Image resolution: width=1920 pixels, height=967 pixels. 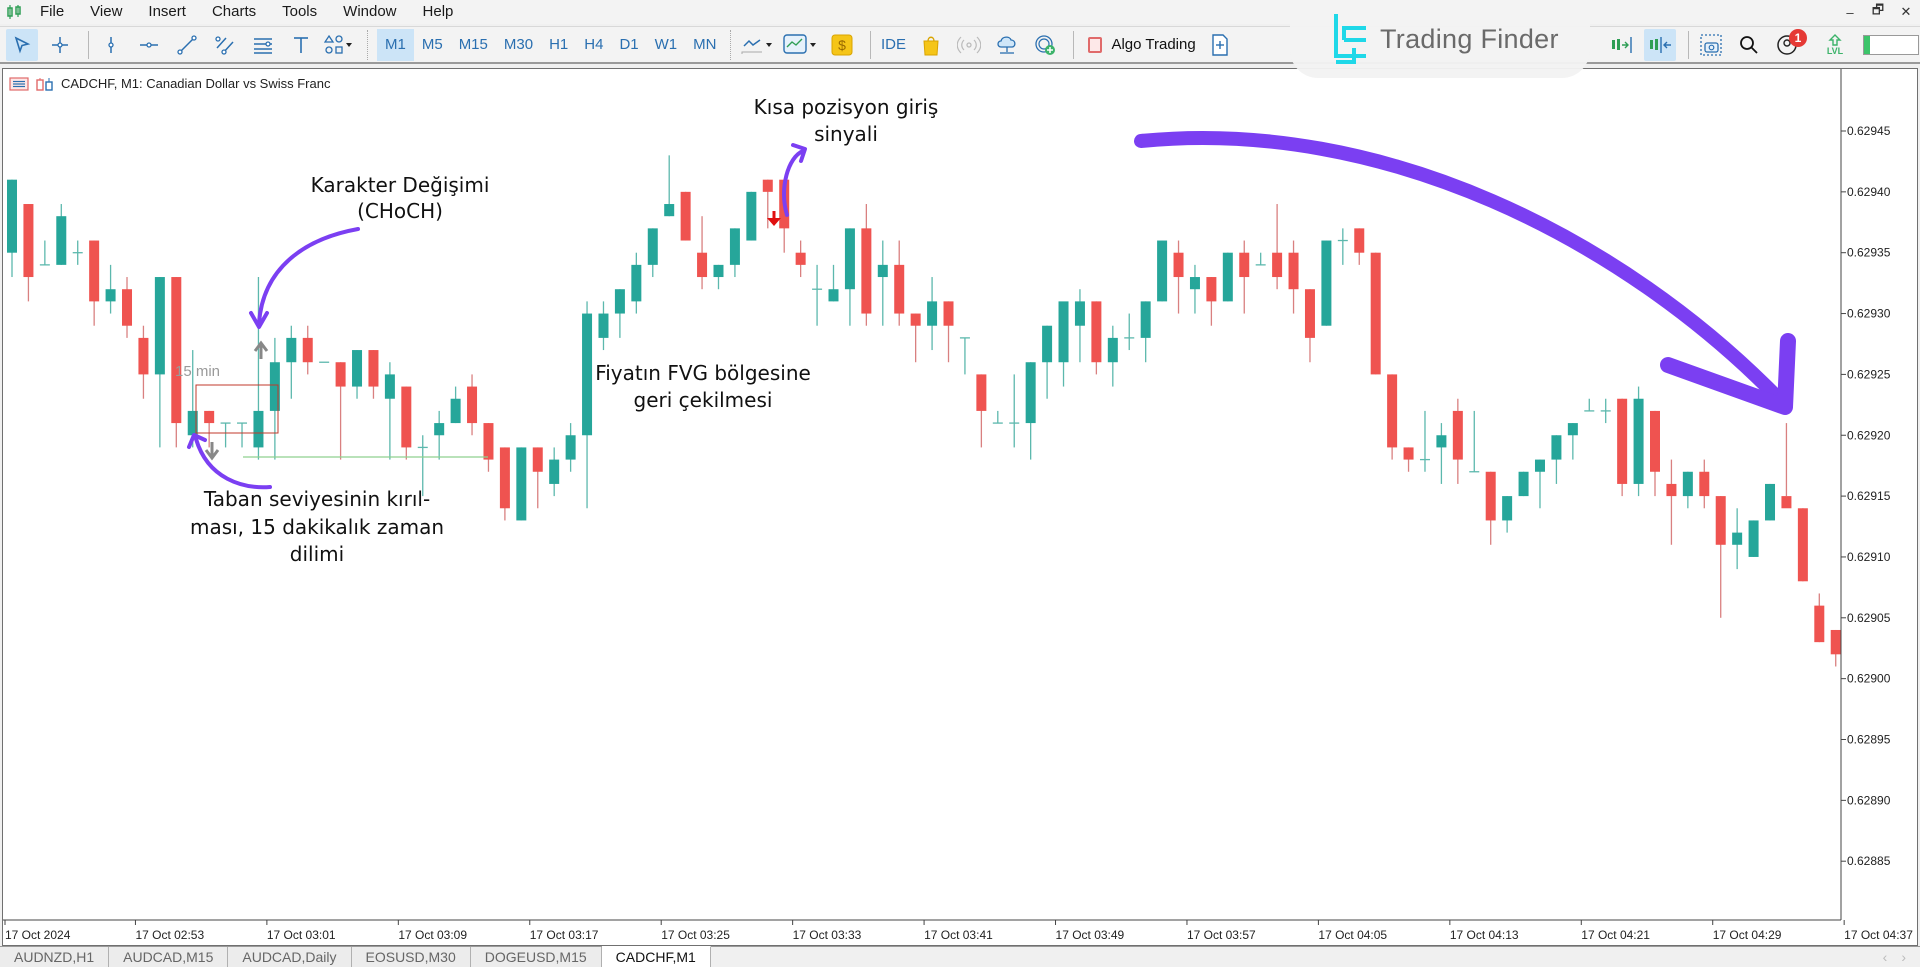 What do you see at coordinates (1850, 12) in the screenshot?
I see `minimize-button: –` at bounding box center [1850, 12].